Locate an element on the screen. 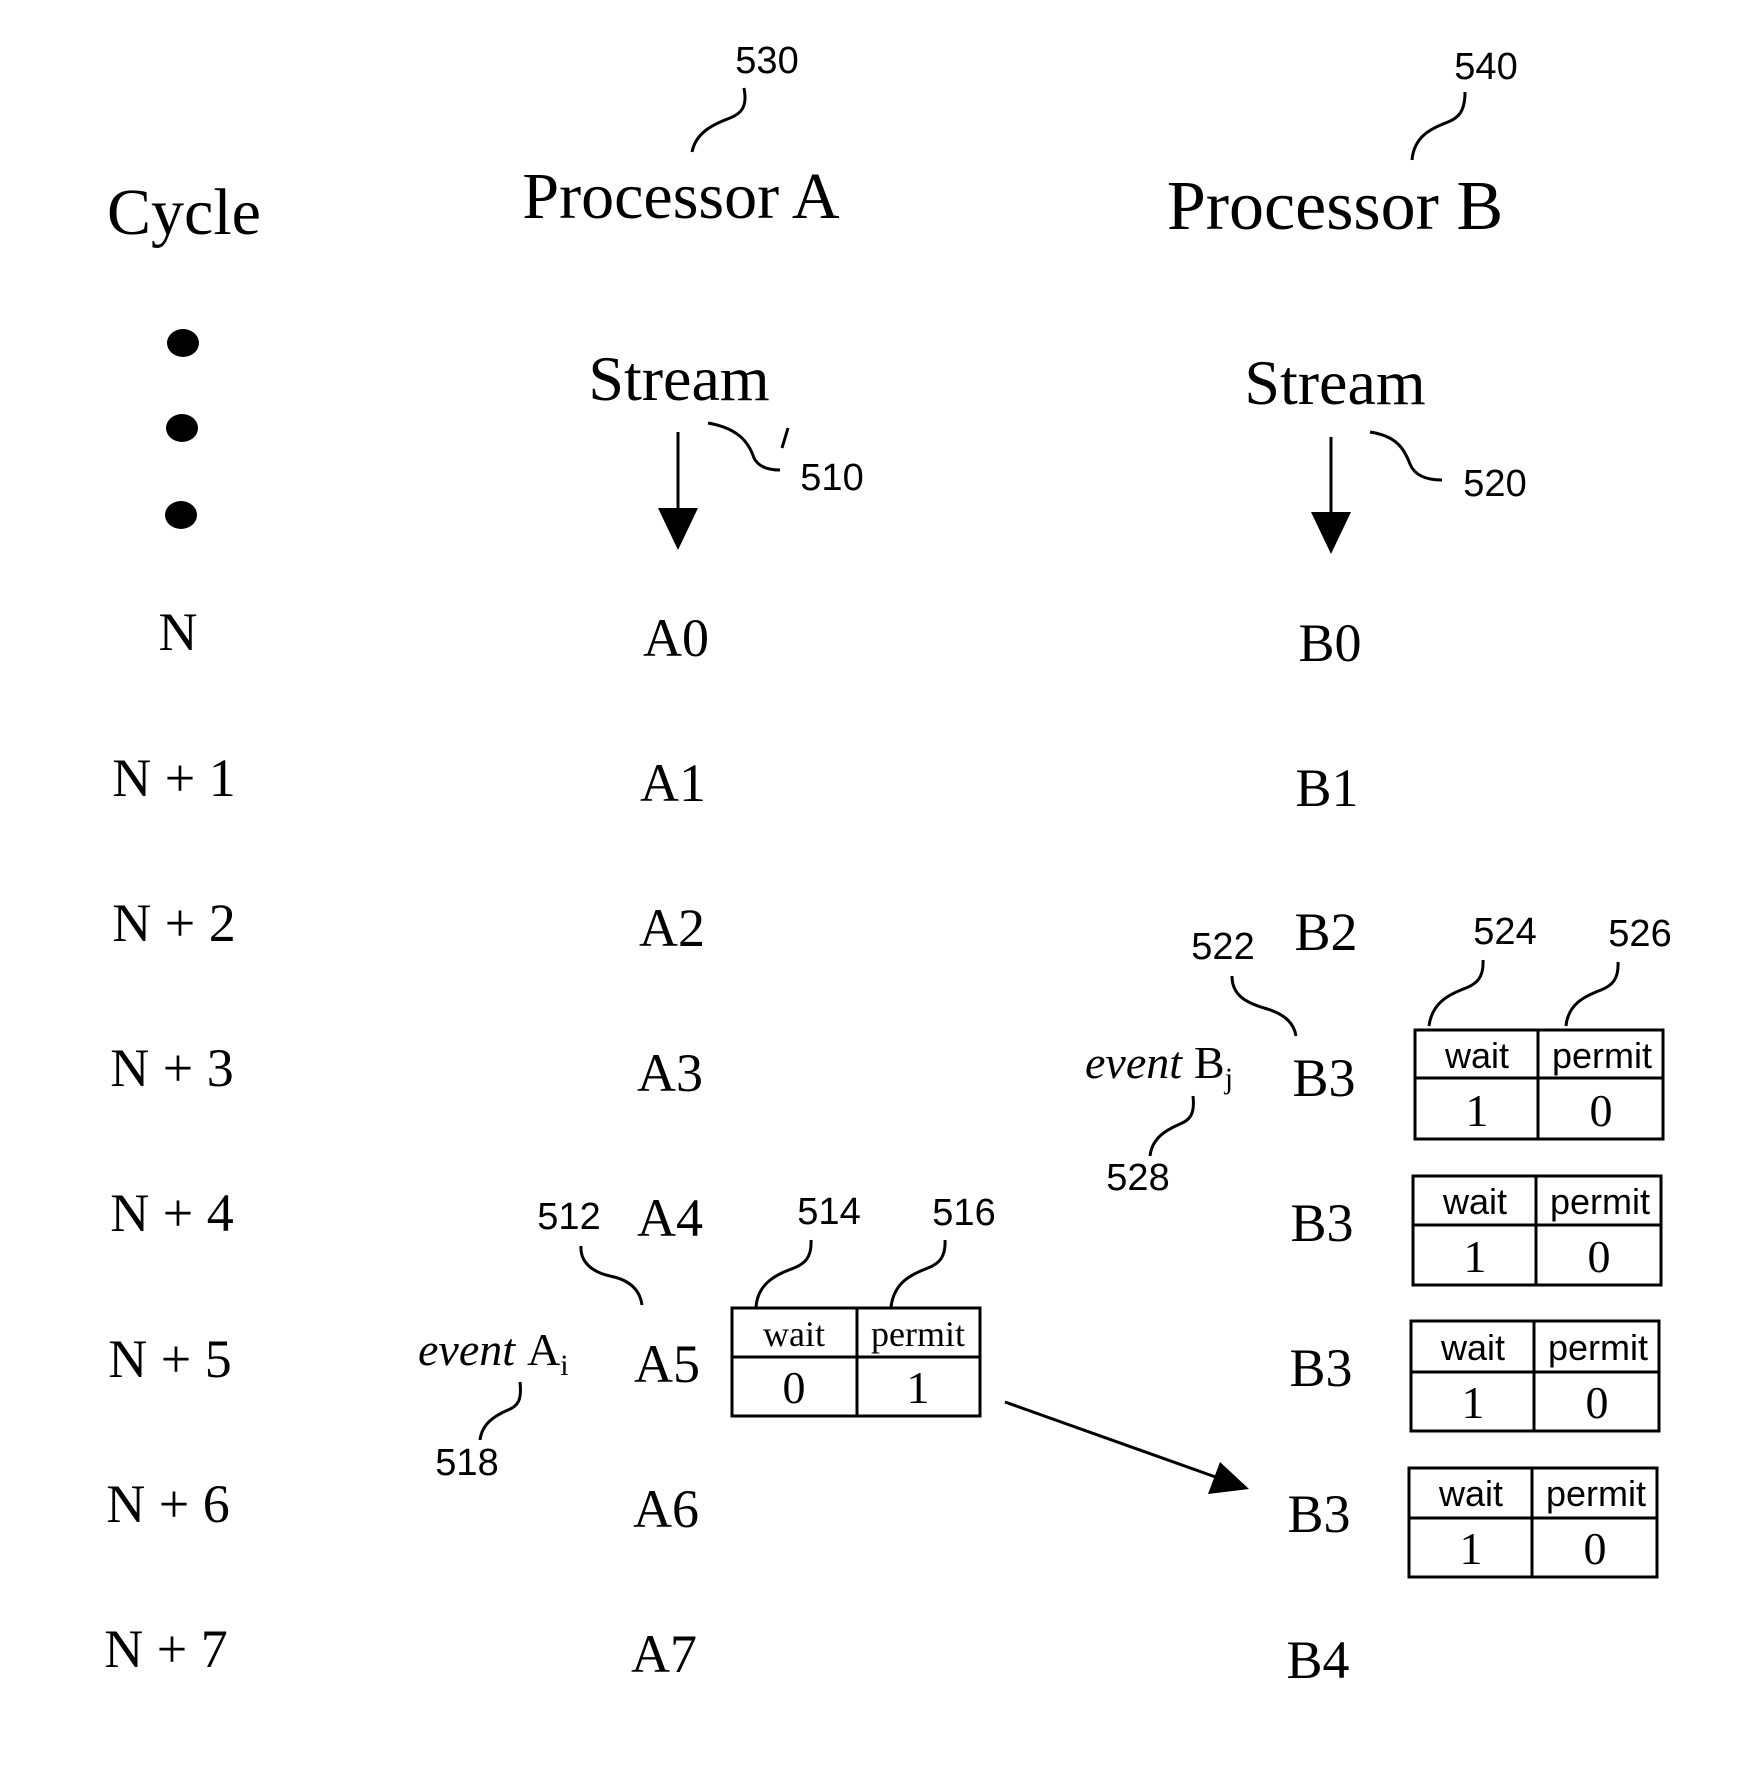 This screenshot has width=1740, height=1767. ref-label-516: 516 is located at coordinates (963, 1213).